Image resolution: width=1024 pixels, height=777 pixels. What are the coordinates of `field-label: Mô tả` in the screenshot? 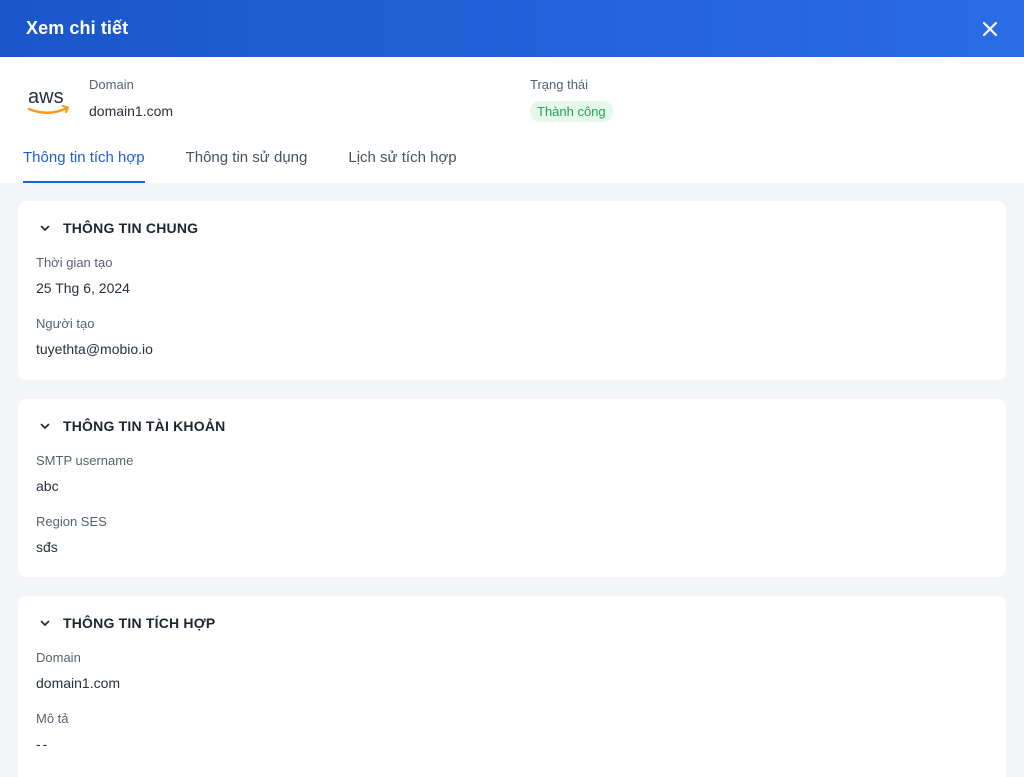 It's located at (52, 718).